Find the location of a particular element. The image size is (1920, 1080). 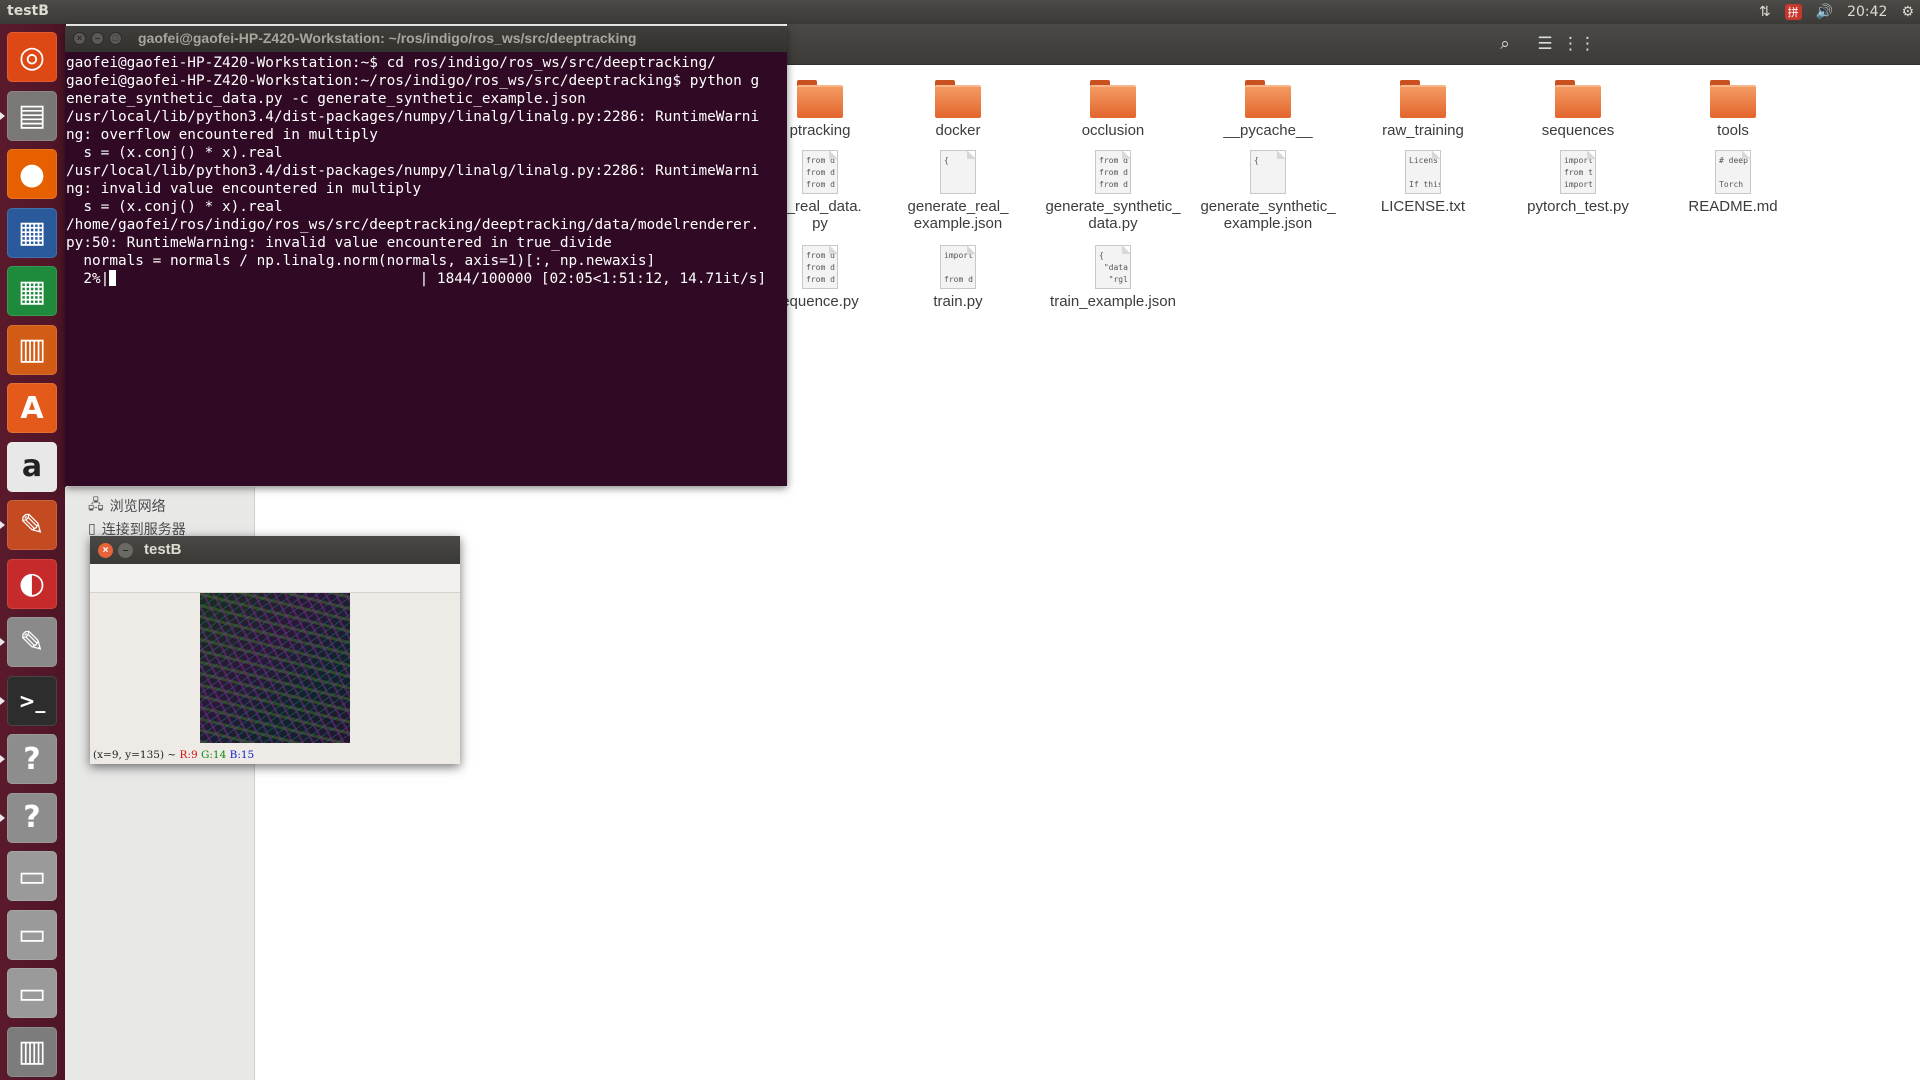

launcher-item-terminal: >_ is located at coordinates (28, 700).